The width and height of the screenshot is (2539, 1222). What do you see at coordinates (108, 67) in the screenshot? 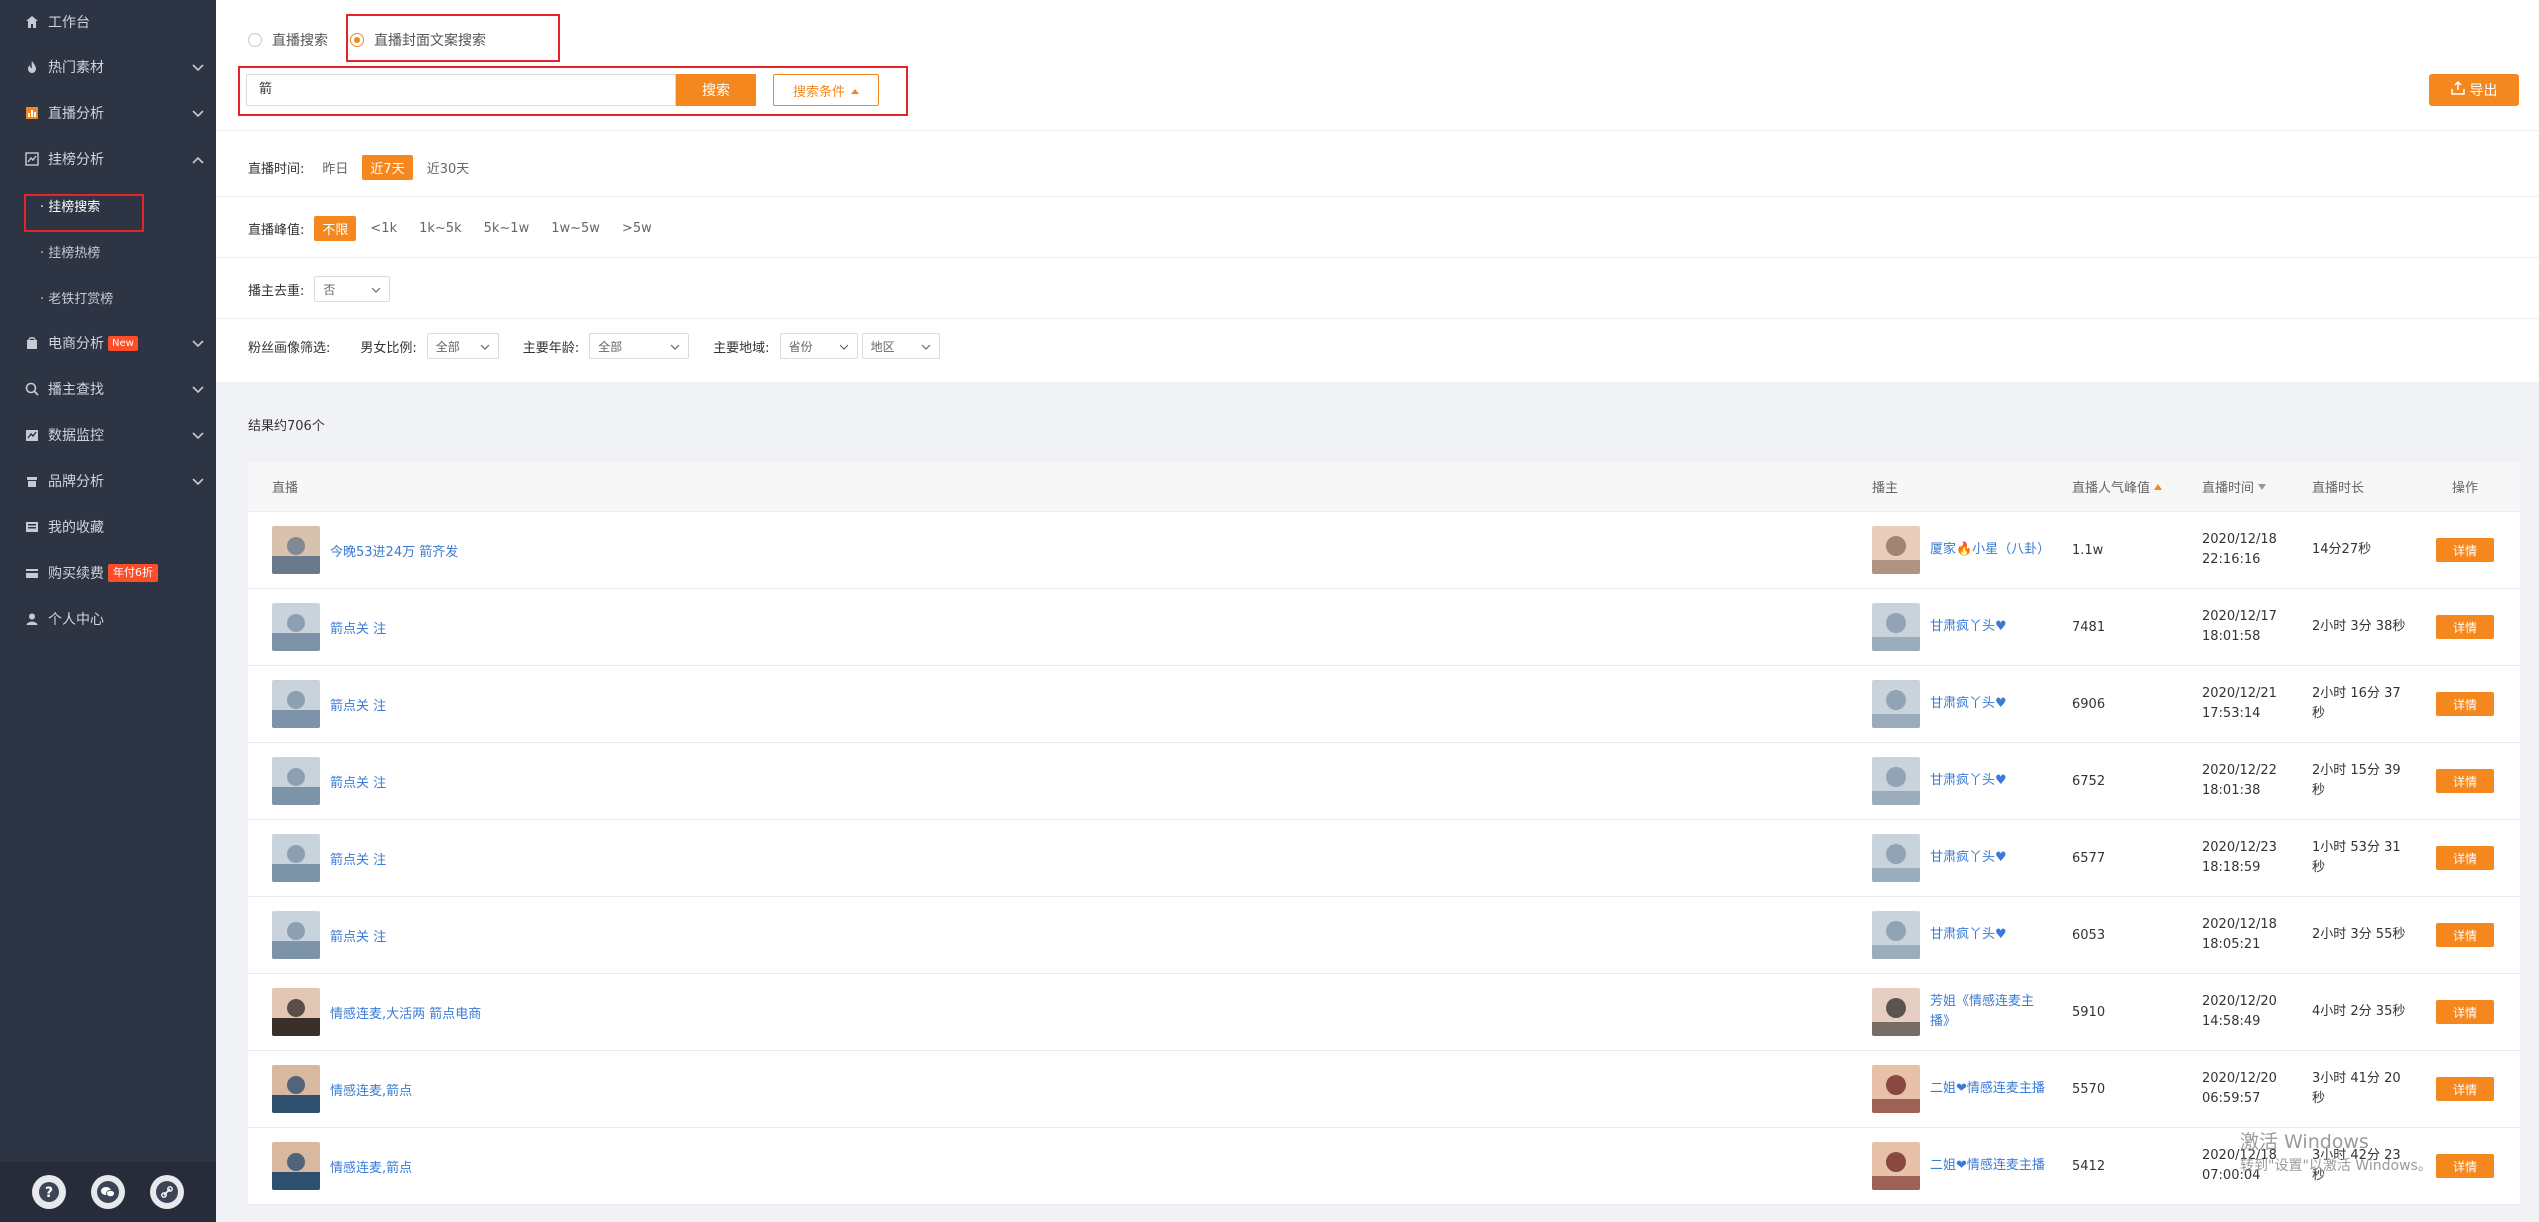
I see `sidebar-item-hot-materials: 热门素材` at bounding box center [108, 67].